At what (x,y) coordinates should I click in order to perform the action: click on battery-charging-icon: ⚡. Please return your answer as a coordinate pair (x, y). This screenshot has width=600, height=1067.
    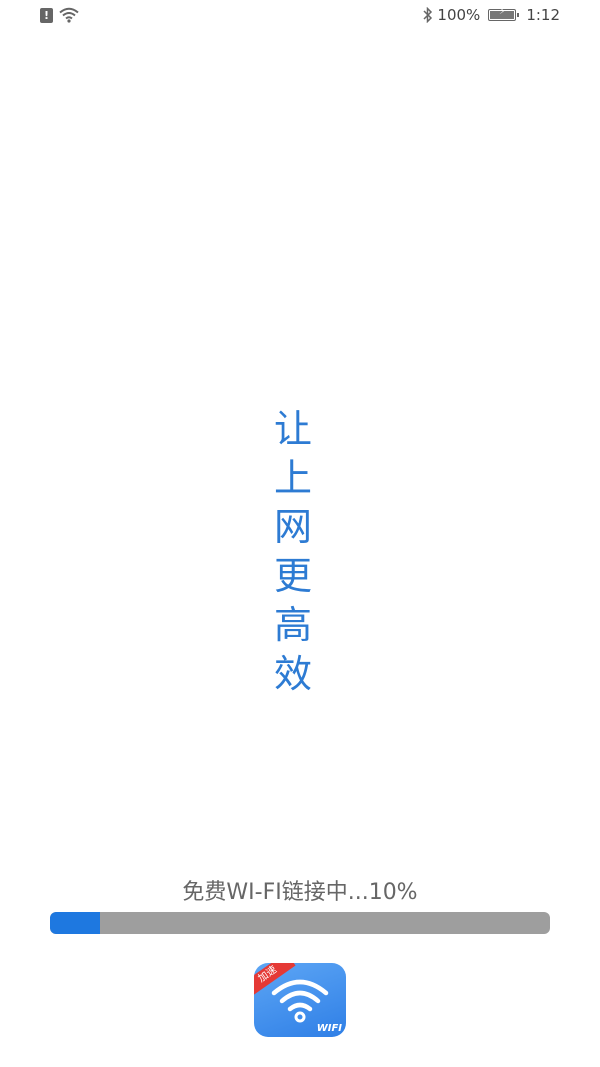
    Looking at the image, I should click on (502, 12).